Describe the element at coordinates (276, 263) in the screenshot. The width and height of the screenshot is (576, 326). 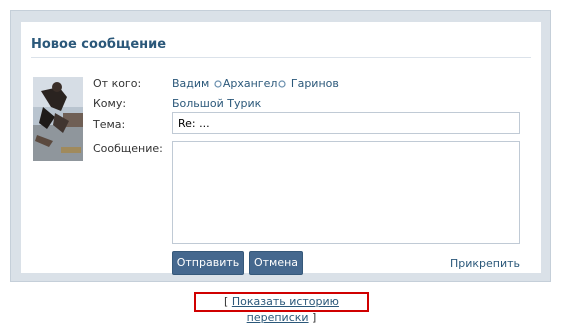
I see `cancel-button: Отмена` at that location.